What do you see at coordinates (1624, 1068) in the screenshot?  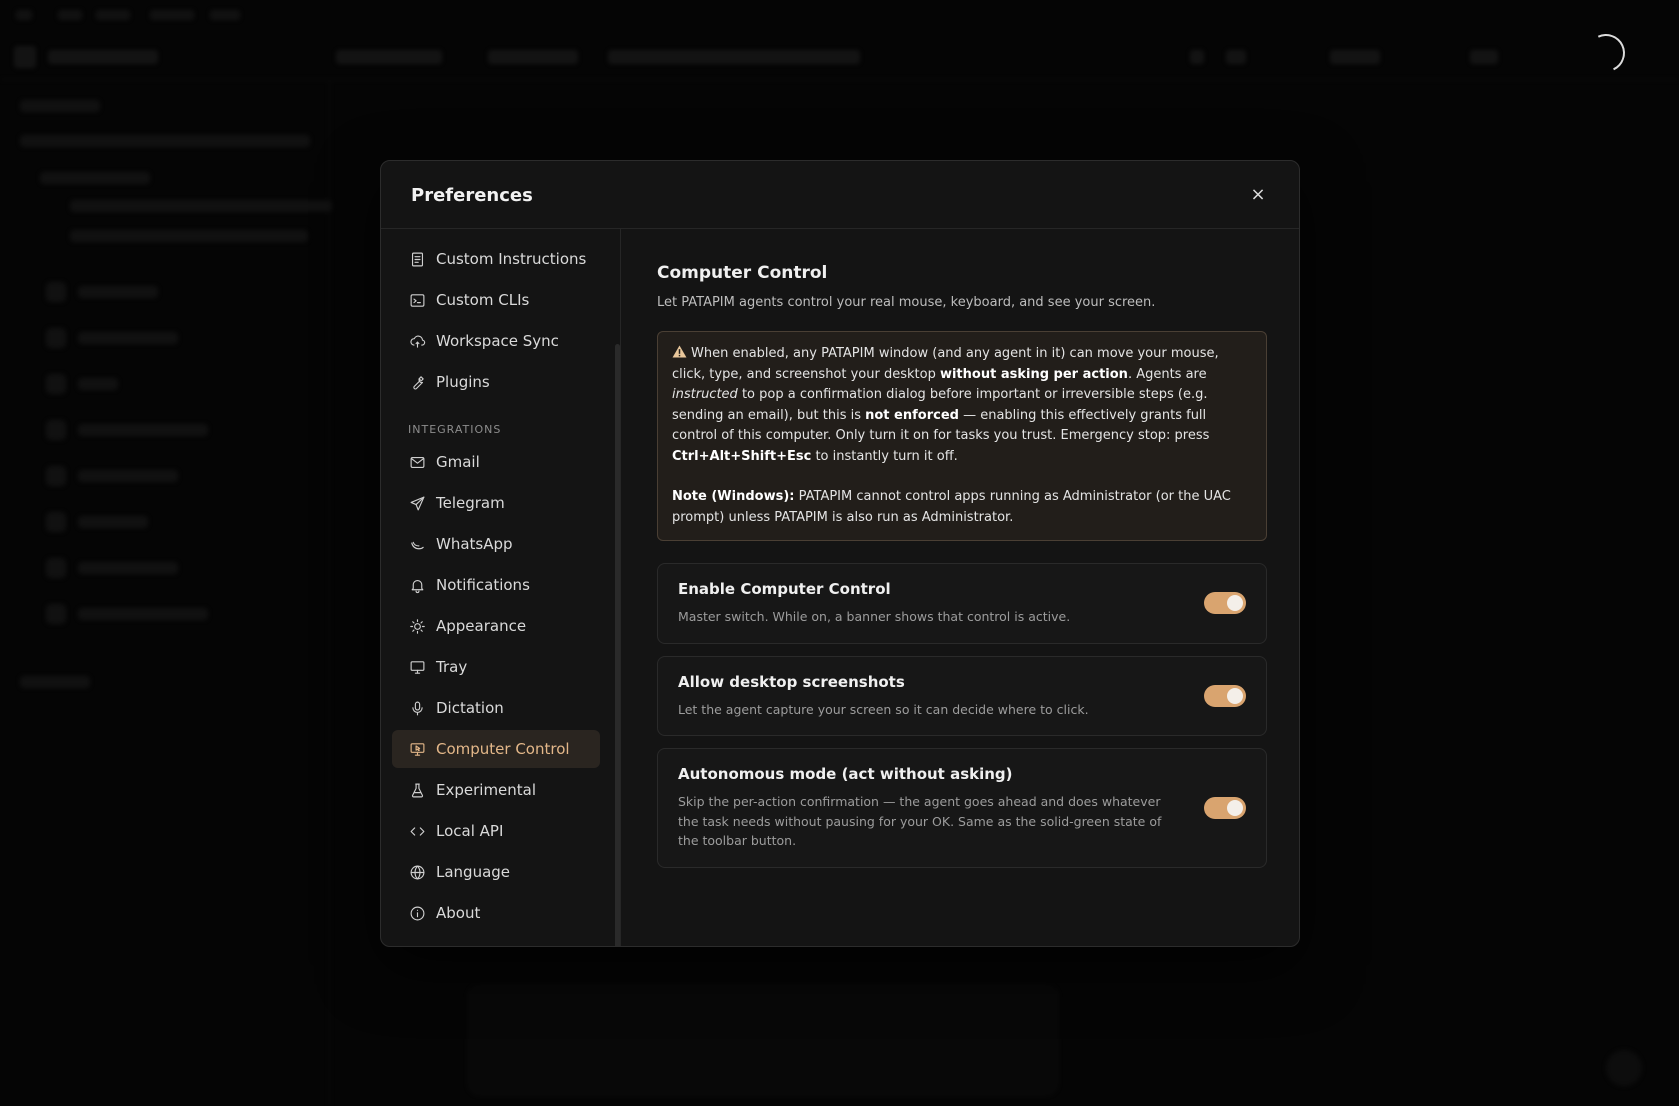 I see `background-round-button` at bounding box center [1624, 1068].